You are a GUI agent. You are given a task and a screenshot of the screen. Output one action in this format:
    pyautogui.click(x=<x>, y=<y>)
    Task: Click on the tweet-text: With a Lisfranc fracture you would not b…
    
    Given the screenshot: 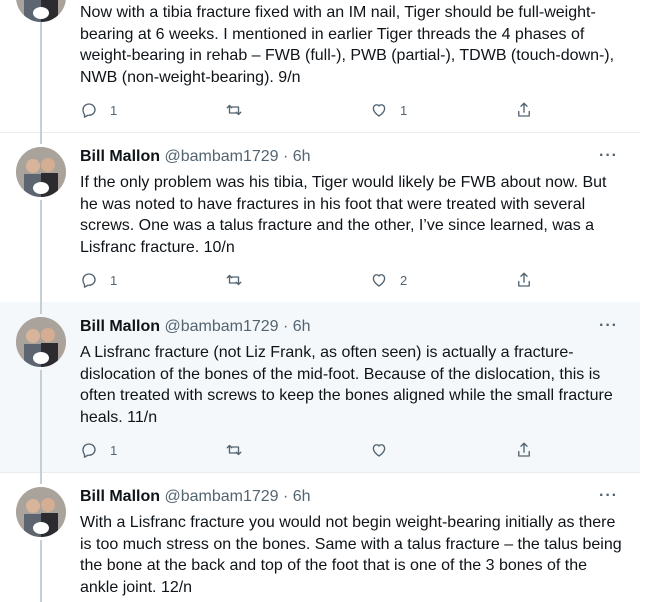 What is the action you would take?
    pyautogui.click(x=351, y=555)
    